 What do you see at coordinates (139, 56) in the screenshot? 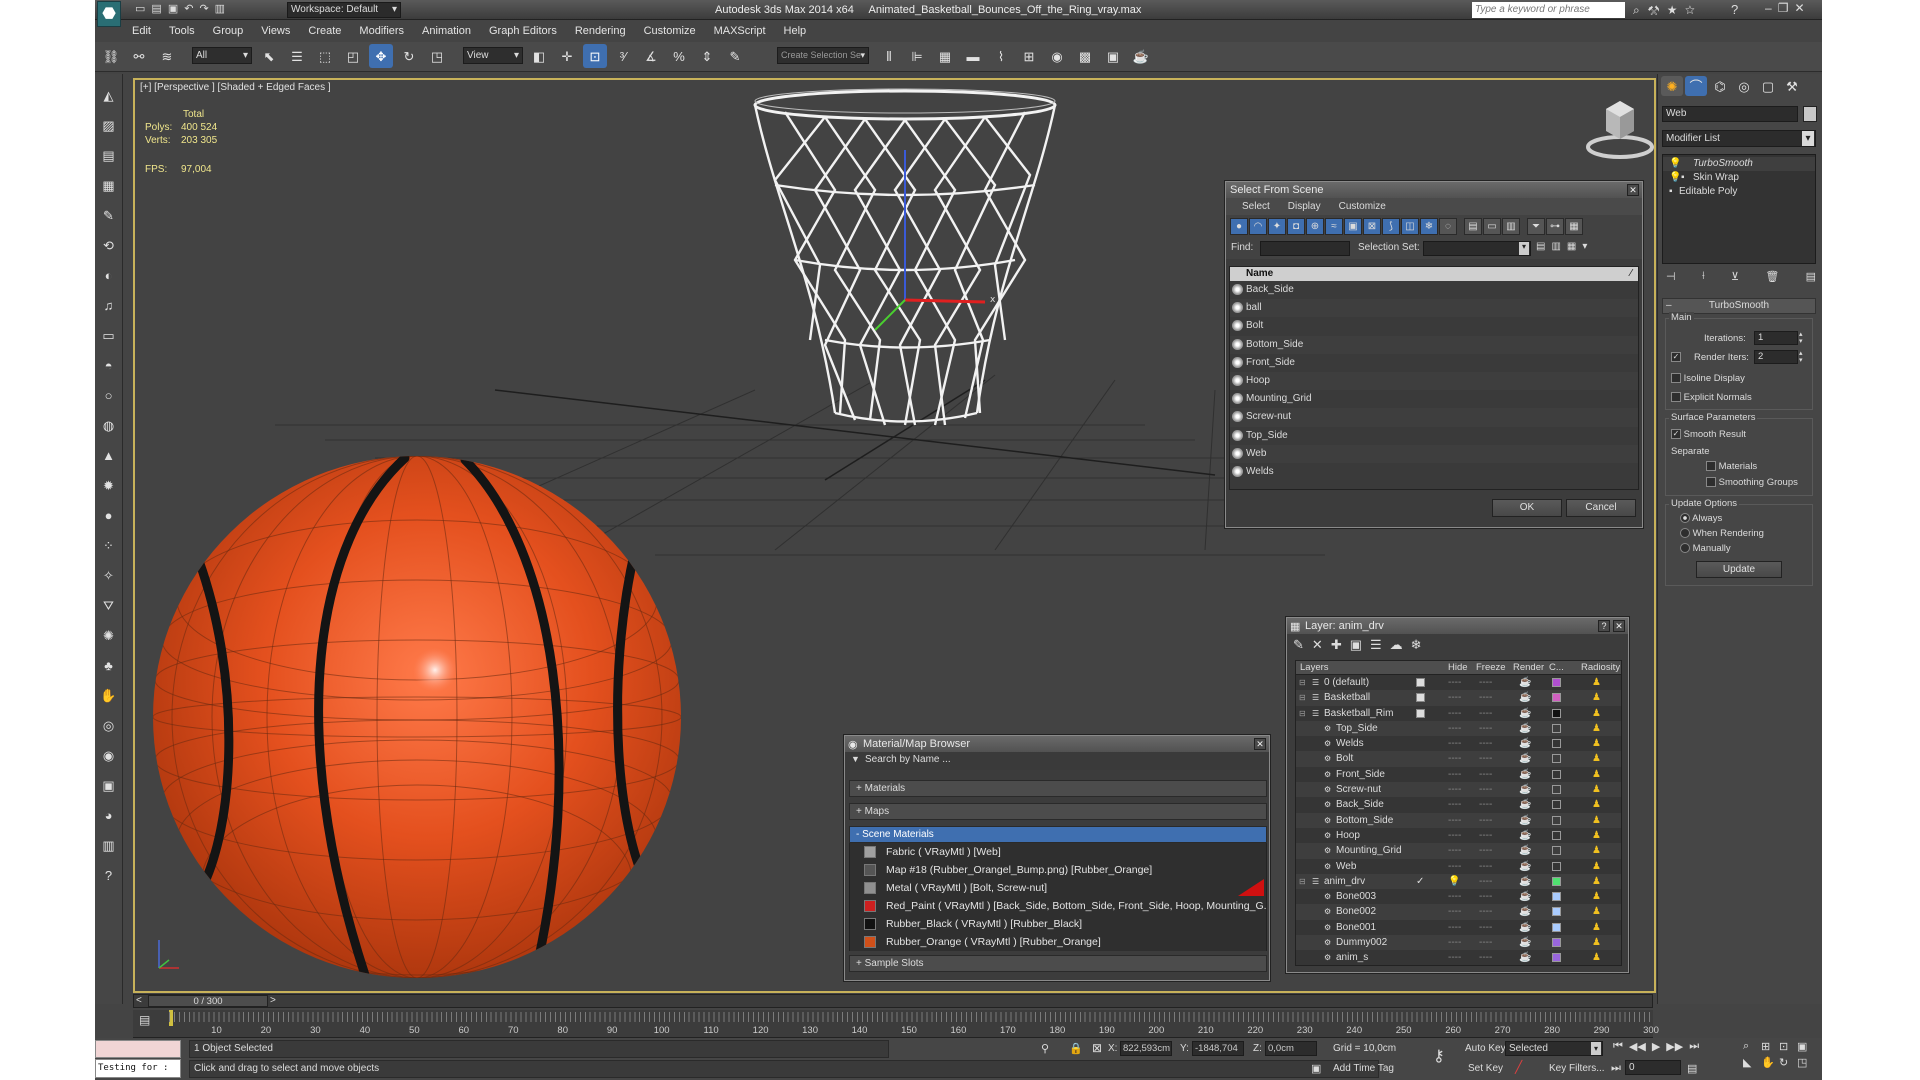
I see `unlink-icon: ⚯` at bounding box center [139, 56].